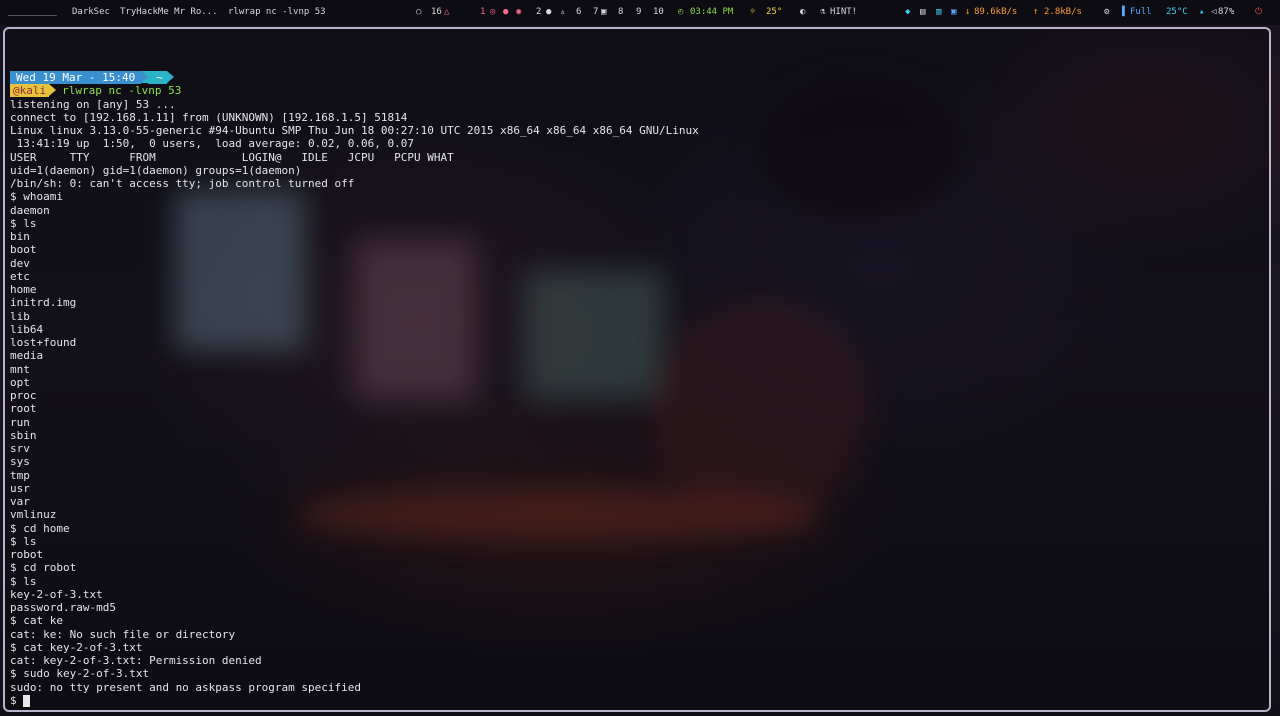  I want to click on terminal-line: vmlinuz, so click(33, 515).